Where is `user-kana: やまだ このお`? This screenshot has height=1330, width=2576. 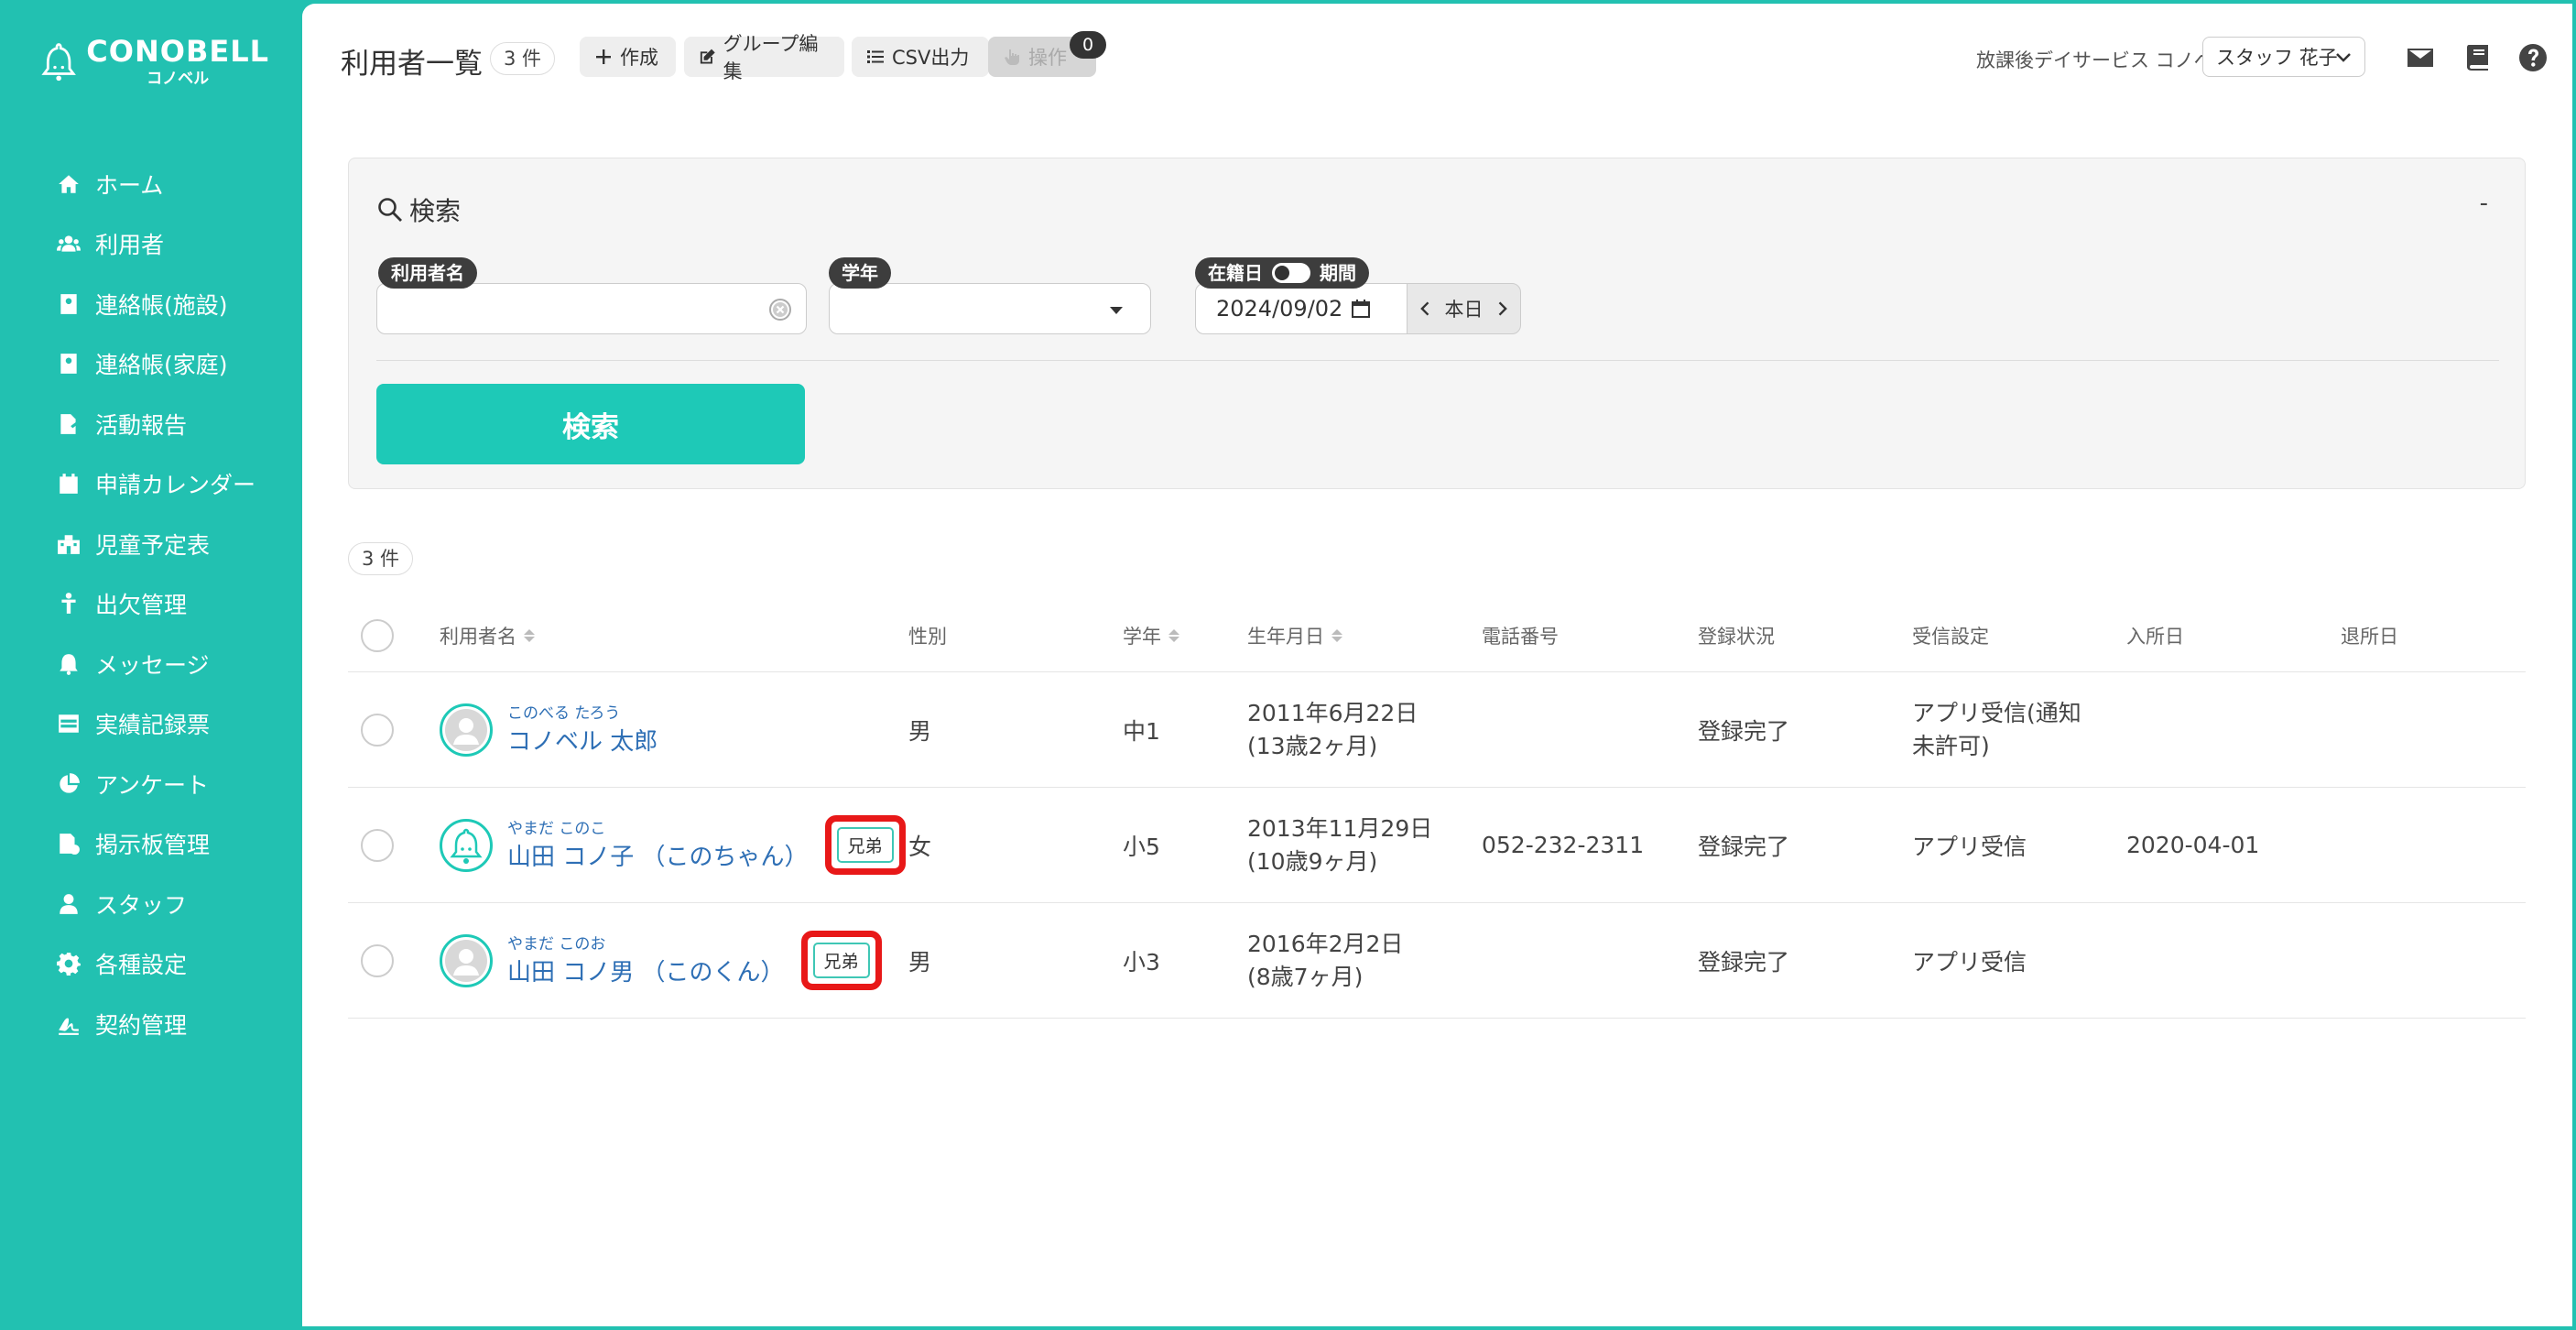
user-kana: やまだ このお is located at coordinates (556, 944).